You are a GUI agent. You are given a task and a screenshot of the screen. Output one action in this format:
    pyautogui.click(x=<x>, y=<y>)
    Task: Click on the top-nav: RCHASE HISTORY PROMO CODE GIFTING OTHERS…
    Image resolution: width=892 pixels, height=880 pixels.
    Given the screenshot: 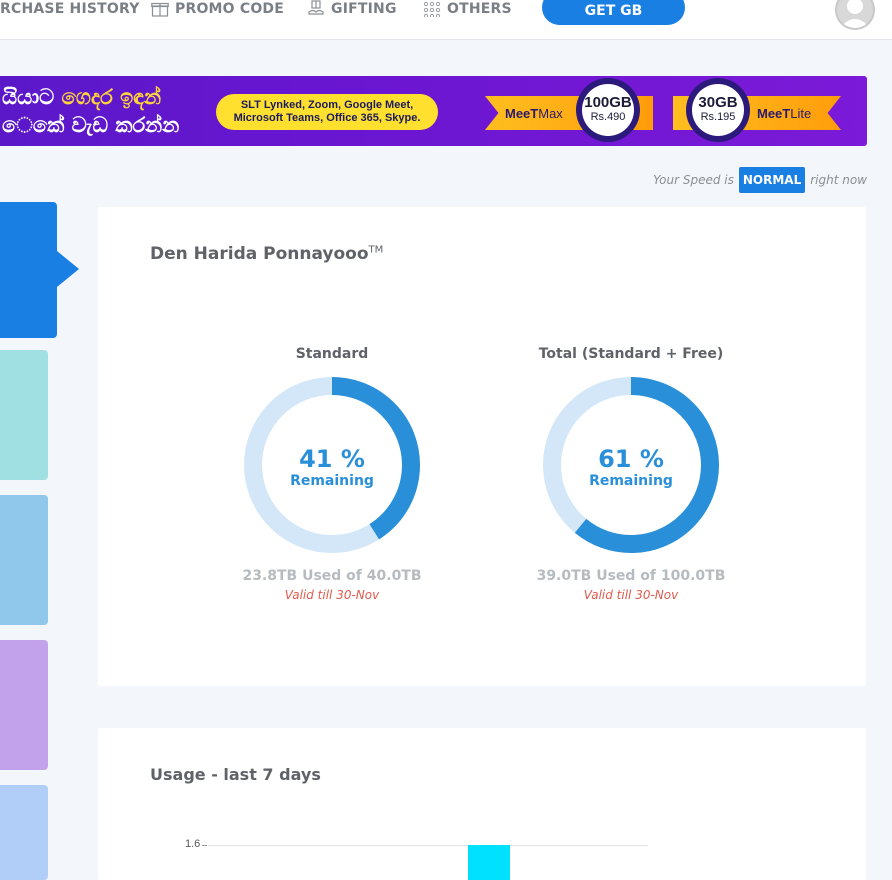 What is the action you would take?
    pyautogui.click(x=446, y=20)
    